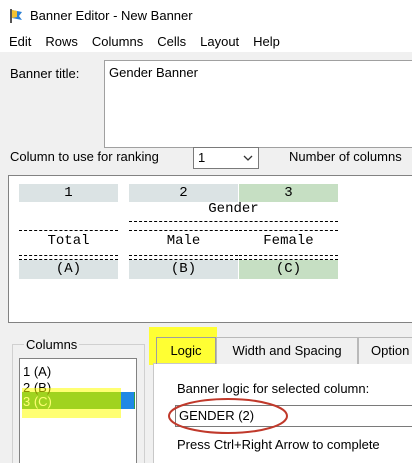 The width and height of the screenshot is (412, 463). Describe the element at coordinates (84, 156) in the screenshot. I see `ranking-column-label: Column to use for ranking` at that location.